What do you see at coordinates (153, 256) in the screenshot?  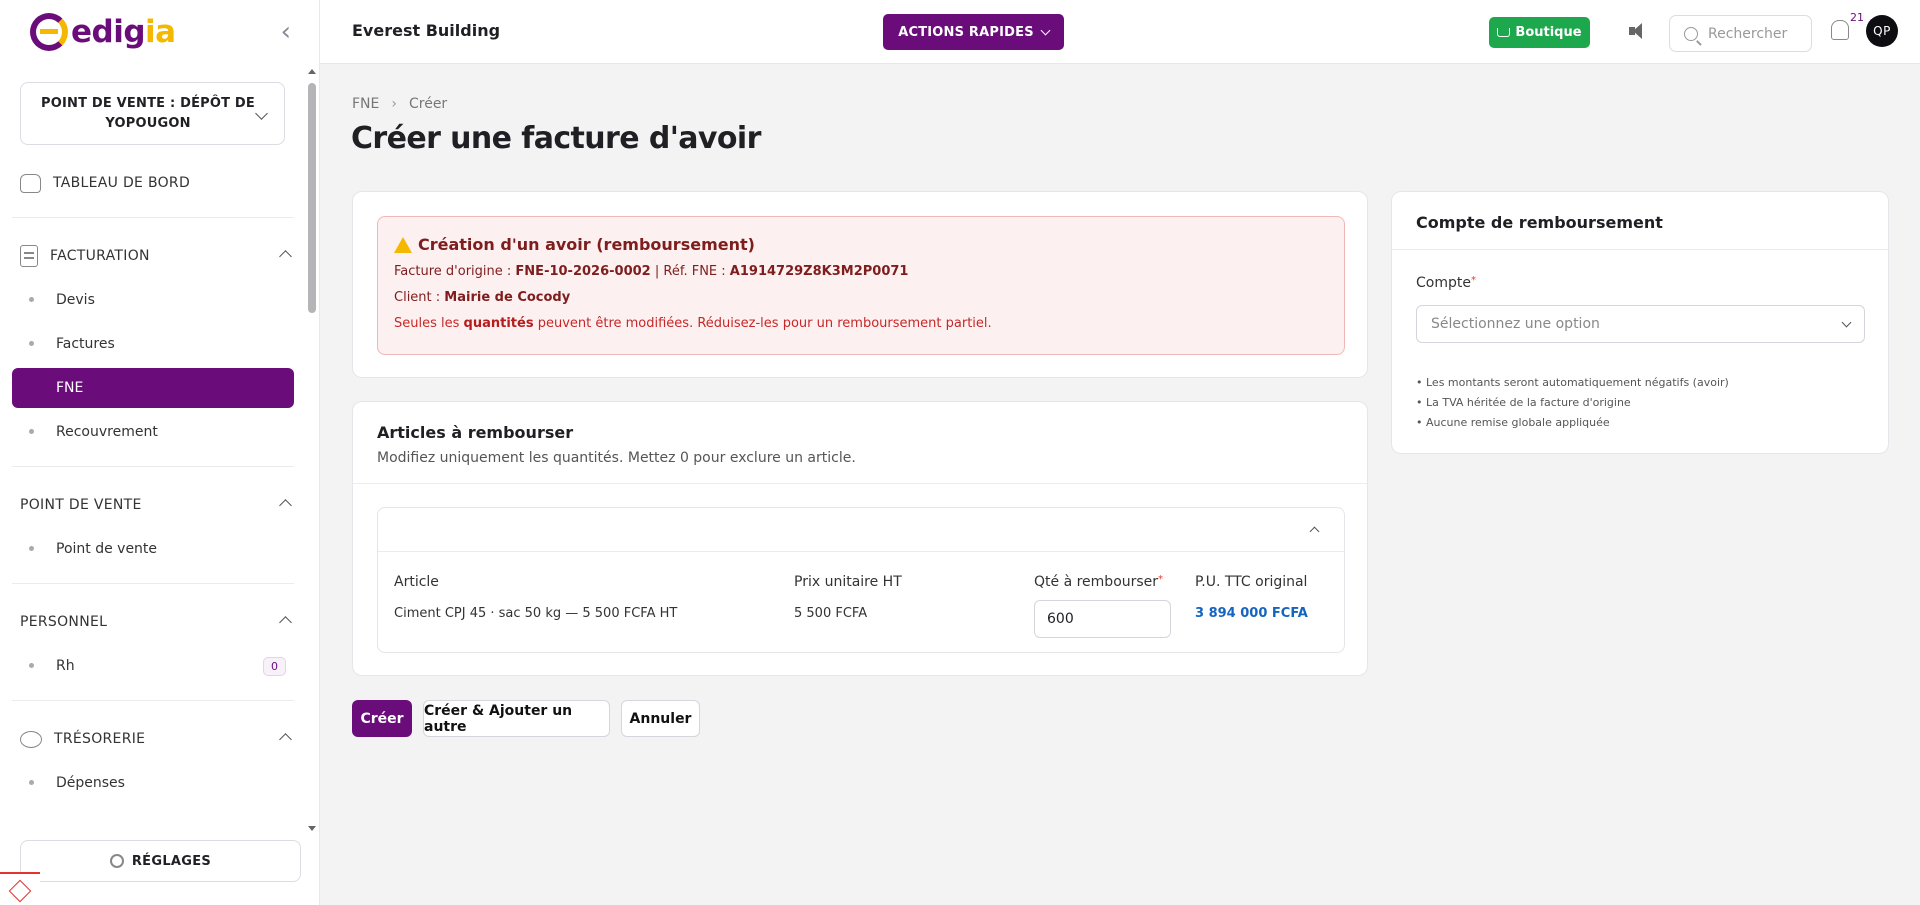 I see `section-facturation: FACTURATION` at bounding box center [153, 256].